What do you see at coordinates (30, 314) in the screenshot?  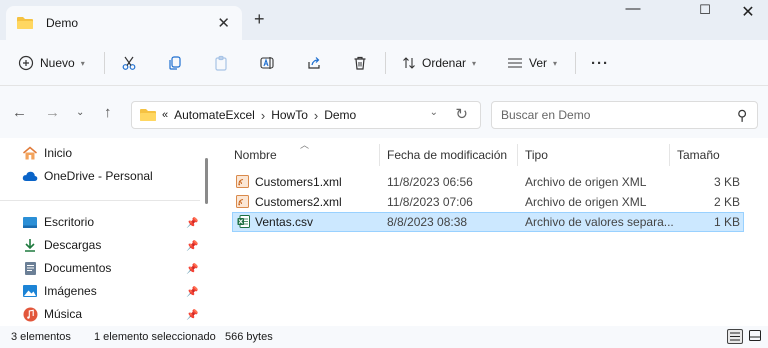 I see `music-icon` at bounding box center [30, 314].